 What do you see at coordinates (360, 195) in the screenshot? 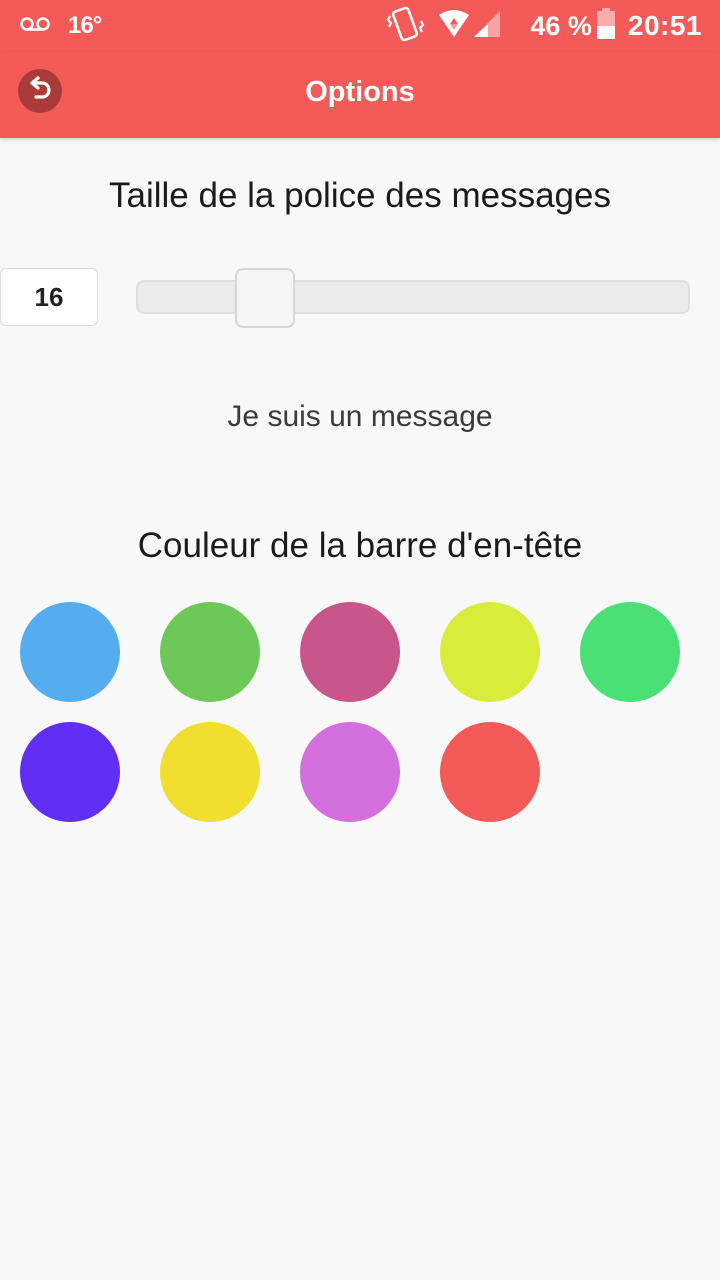
I see `font-size-section-title: Taille de la police des messages` at bounding box center [360, 195].